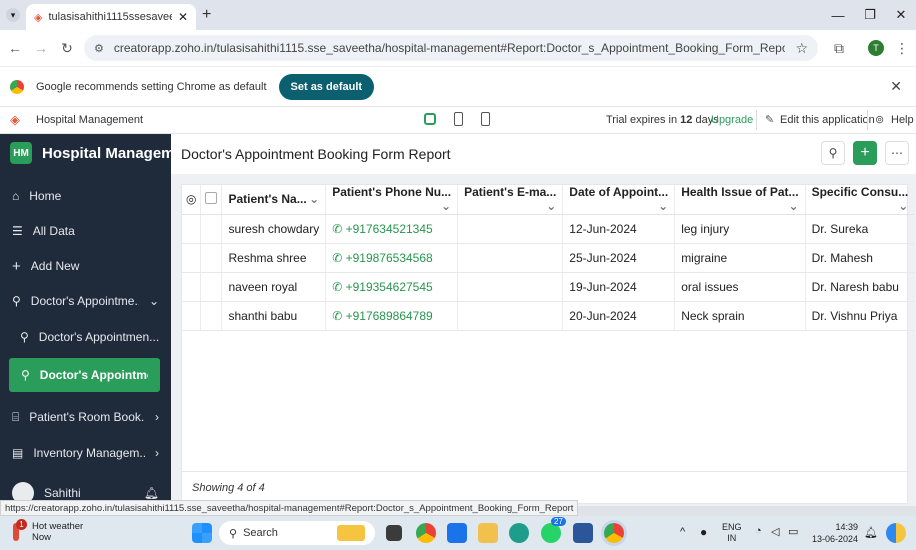  Describe the element at coordinates (17, 531) in the screenshot. I see `thermometer-icon: 1` at that location.